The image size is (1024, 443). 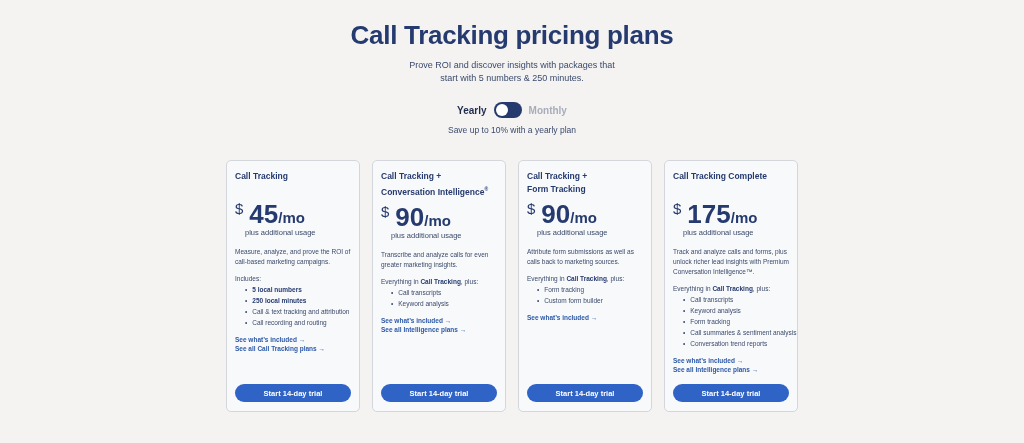 What do you see at coordinates (512, 72) in the screenshot?
I see `page-subtitle: Prove ROI and discover insights with packages that start with 5 numbers & 250 minutes.` at bounding box center [512, 72].